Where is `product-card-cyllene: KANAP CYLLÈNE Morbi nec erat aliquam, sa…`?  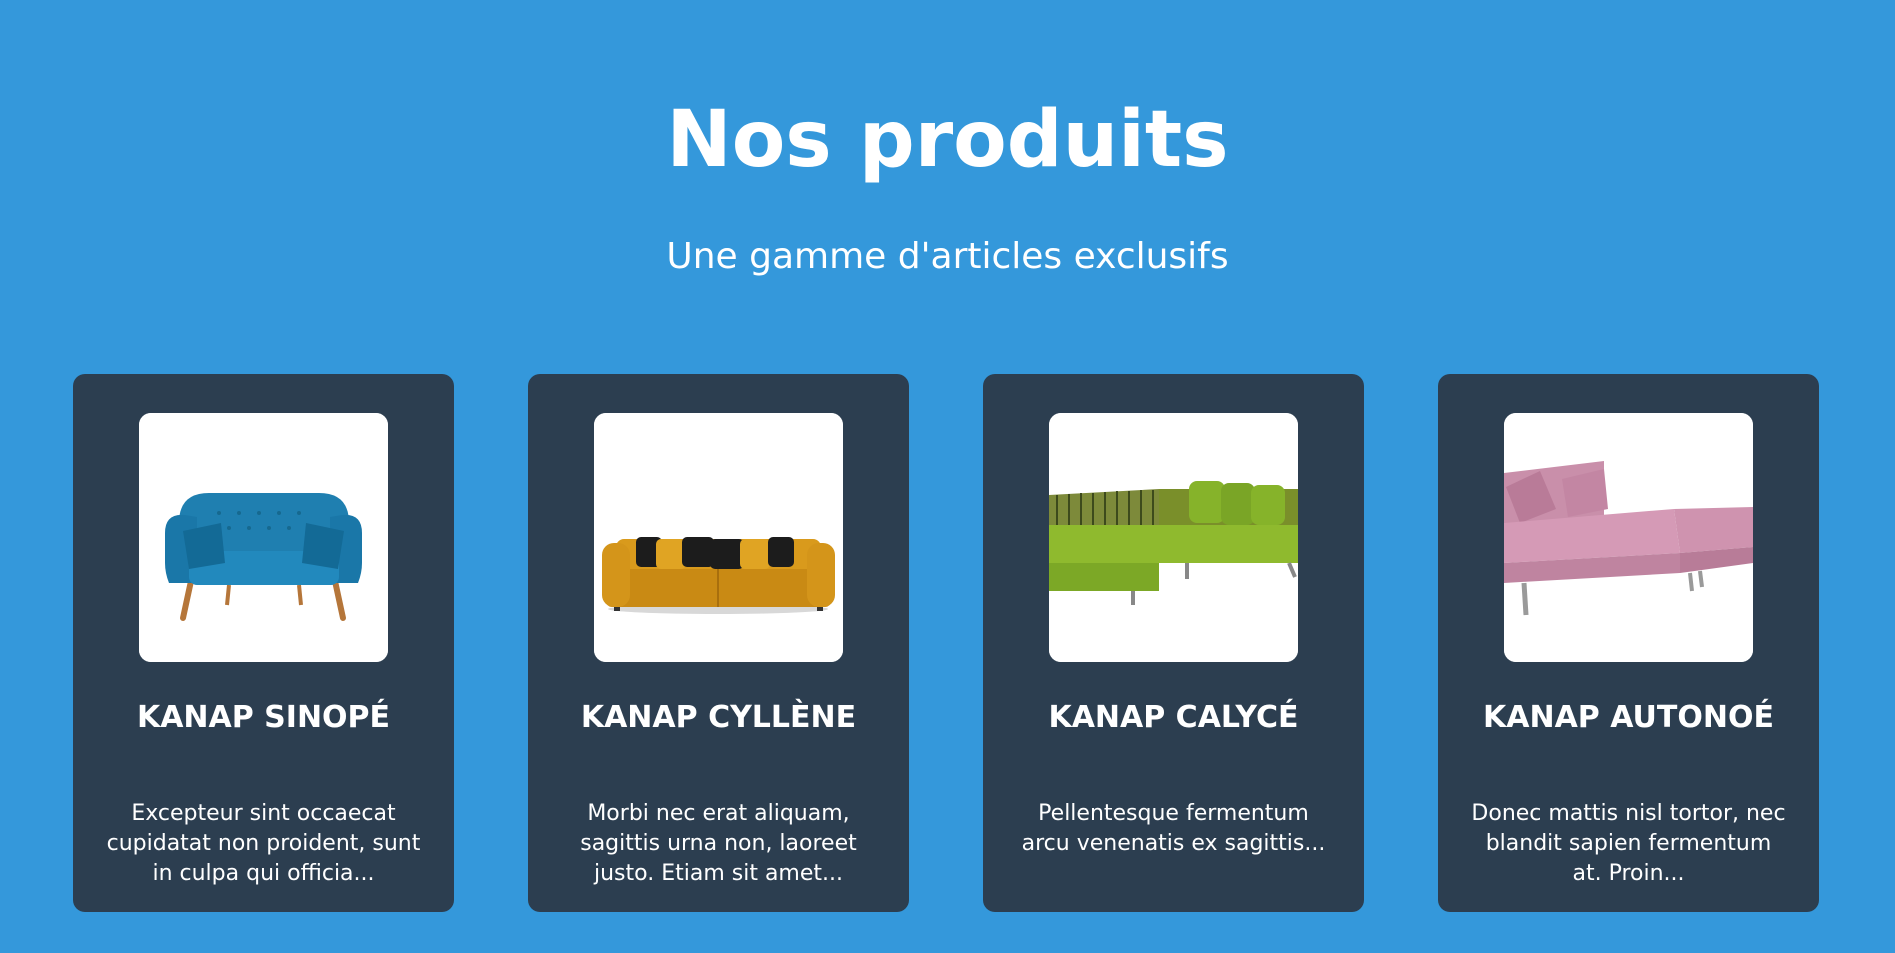
product-card-cyllene: KANAP CYLLÈNE Morbi nec erat aliquam, sa… is located at coordinates (718, 643).